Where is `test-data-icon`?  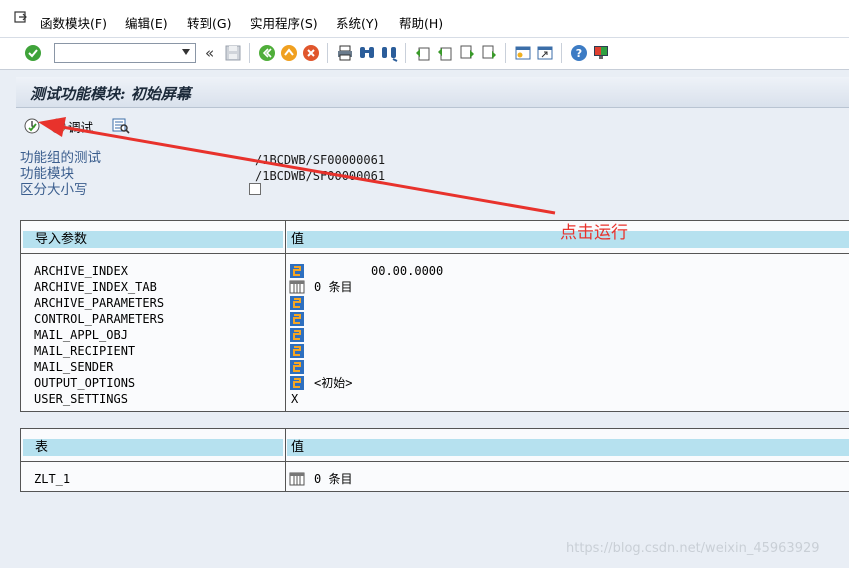
test-data-icon is located at coordinates (121, 126).